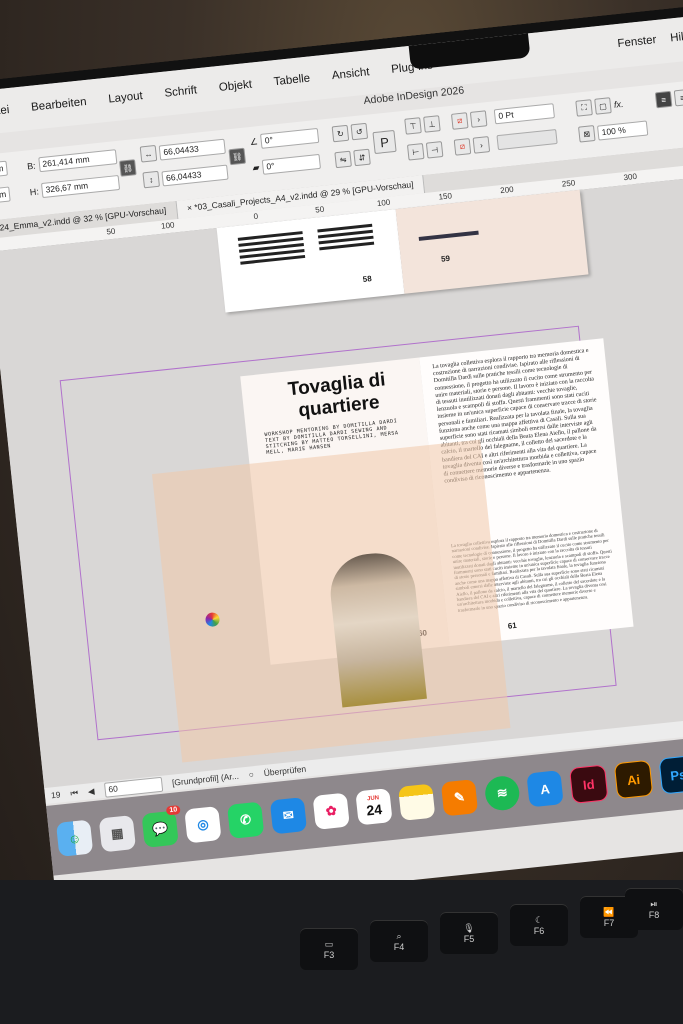 The height and width of the screenshot is (1024, 683). What do you see at coordinates (291, 164) in the screenshot?
I see `shear-field: 0°` at bounding box center [291, 164].